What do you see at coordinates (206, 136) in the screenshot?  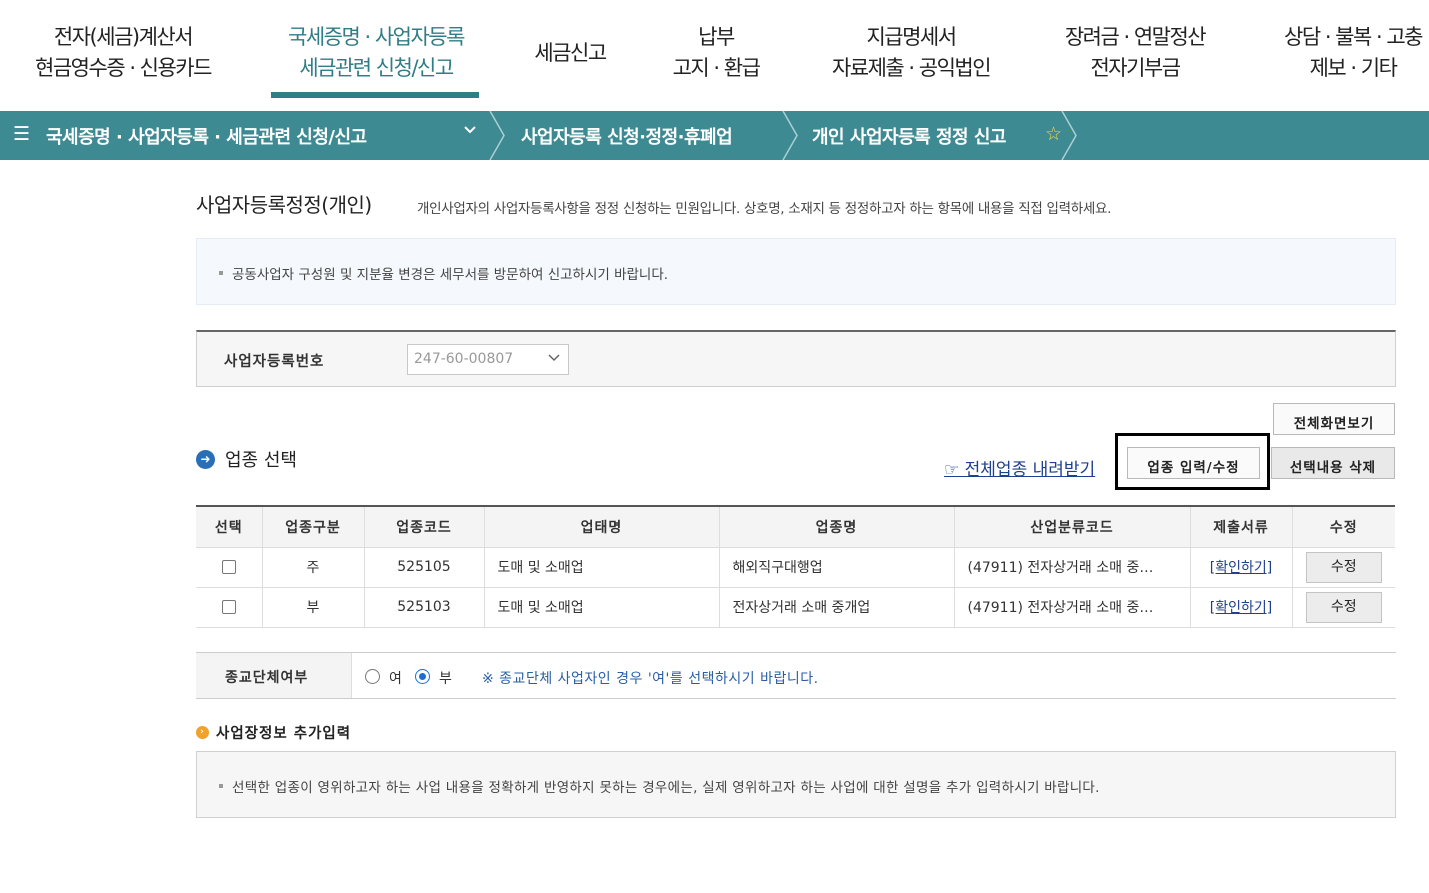 I see `breadcrumb-level1: 국세증명 · 사업자등록 · 세금관련 신청/신고` at bounding box center [206, 136].